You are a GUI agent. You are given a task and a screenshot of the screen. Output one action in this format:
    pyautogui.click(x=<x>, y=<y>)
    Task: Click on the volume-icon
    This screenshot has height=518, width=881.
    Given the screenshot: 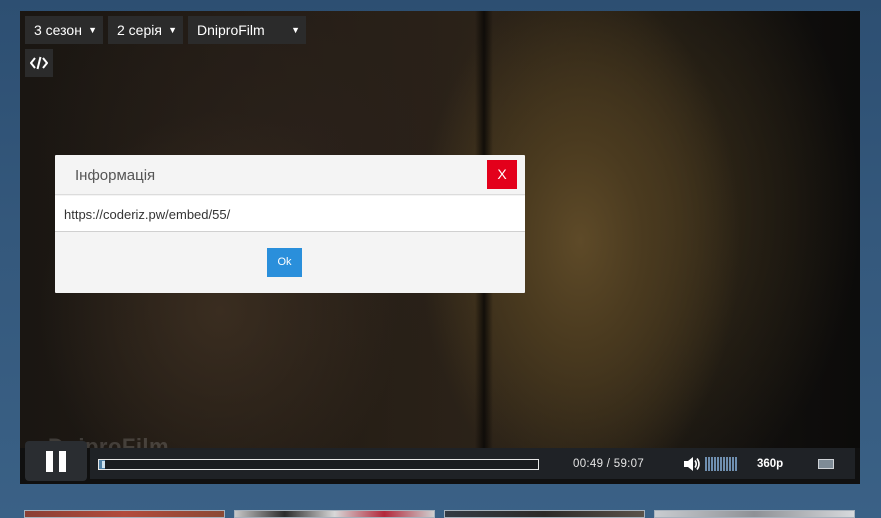 What is the action you would take?
    pyautogui.click(x=692, y=464)
    